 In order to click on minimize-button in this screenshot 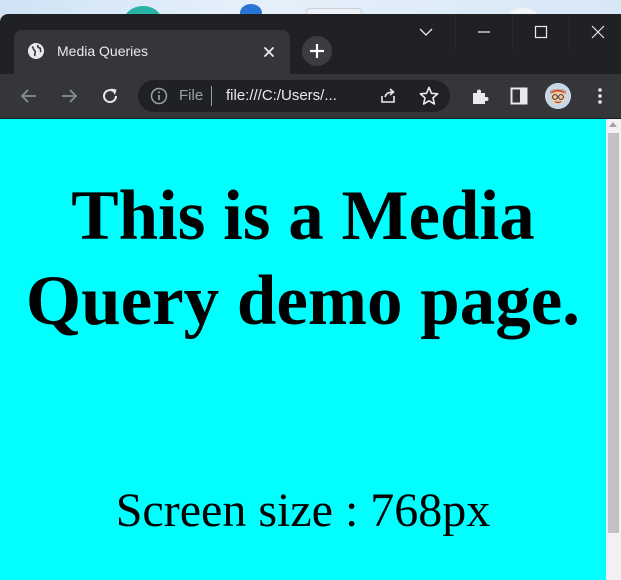, I will do `click(483, 32)`.